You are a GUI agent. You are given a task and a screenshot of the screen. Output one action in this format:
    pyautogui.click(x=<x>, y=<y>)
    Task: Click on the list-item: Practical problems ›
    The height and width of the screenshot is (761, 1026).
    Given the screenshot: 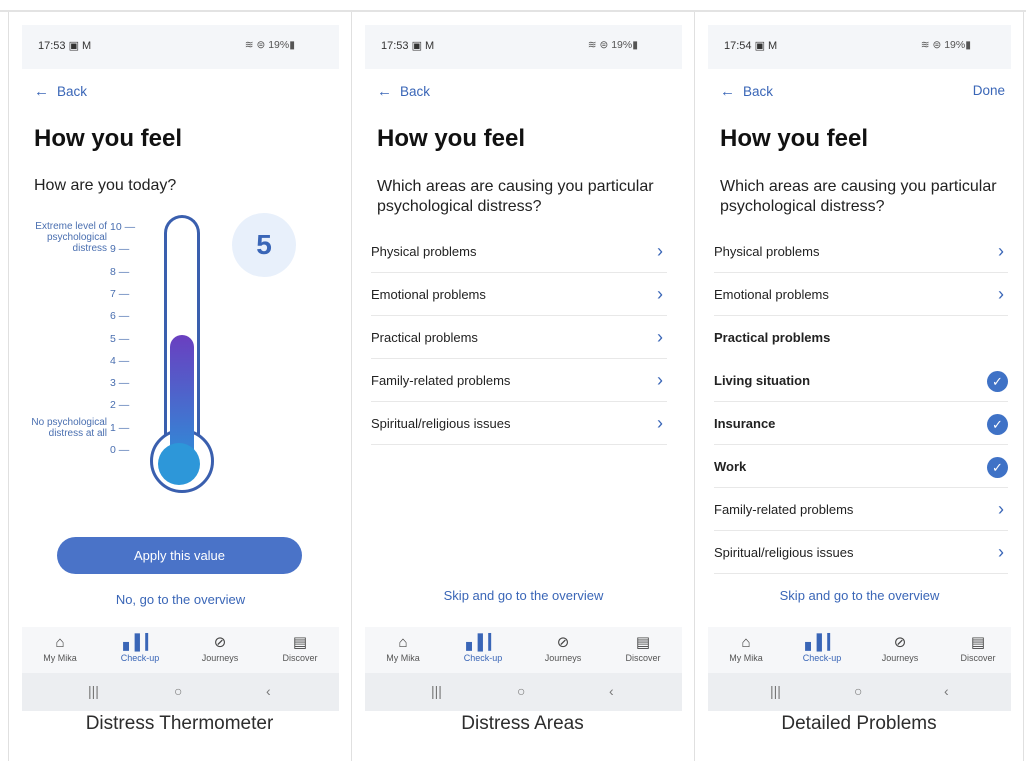 What is the action you would take?
    pyautogui.click(x=519, y=337)
    